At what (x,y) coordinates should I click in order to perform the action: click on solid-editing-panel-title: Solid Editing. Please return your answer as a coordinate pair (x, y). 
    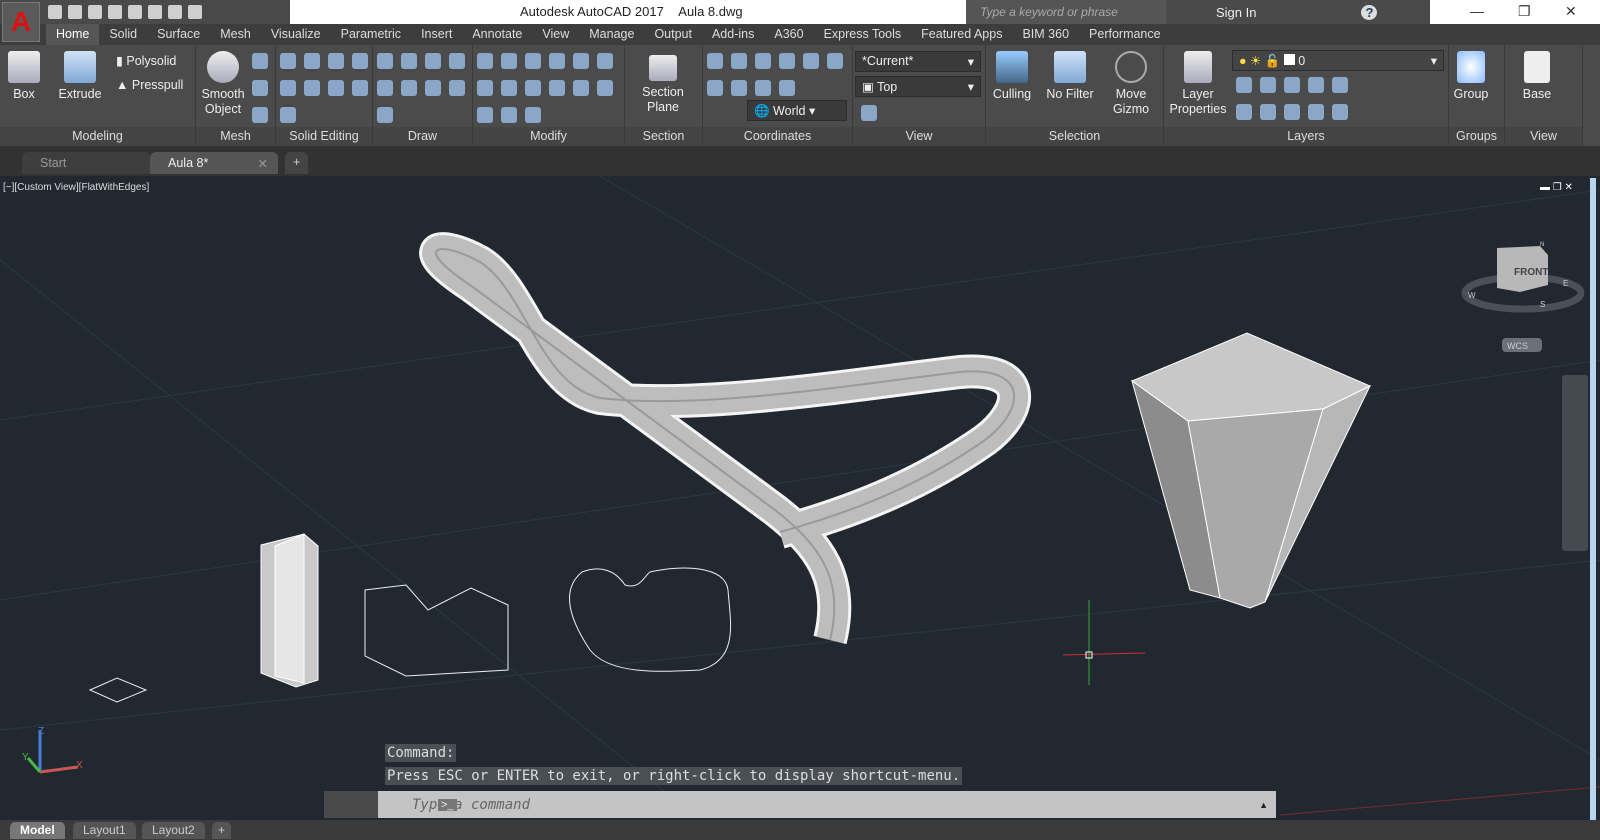
    Looking at the image, I should click on (324, 136).